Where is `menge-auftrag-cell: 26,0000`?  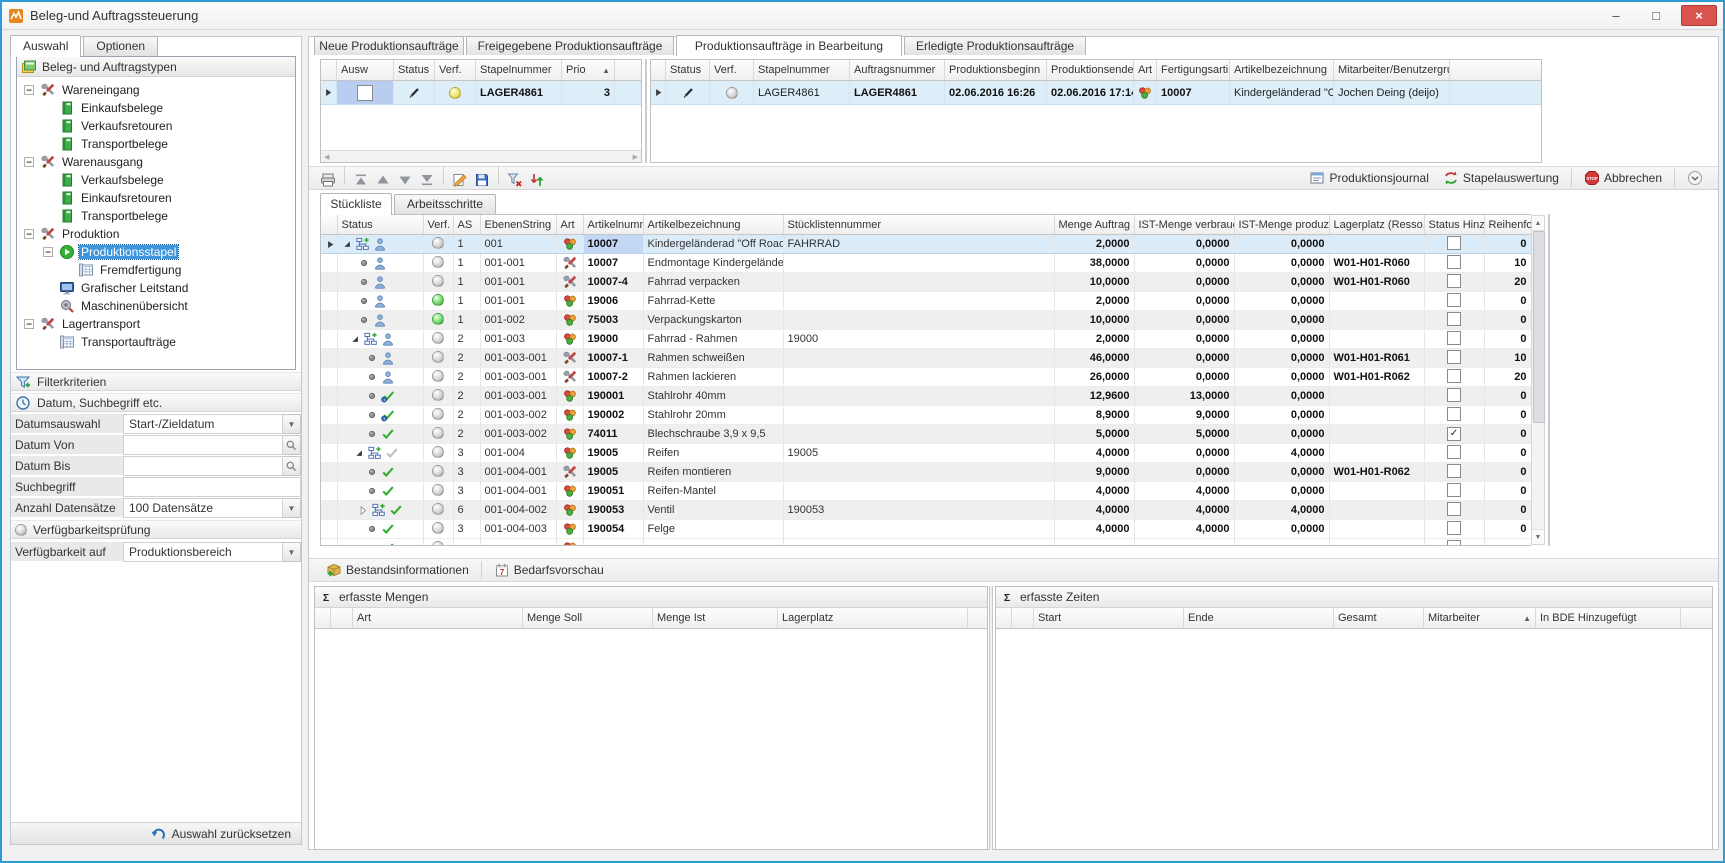 menge-auftrag-cell: 26,0000 is located at coordinates (1094, 377).